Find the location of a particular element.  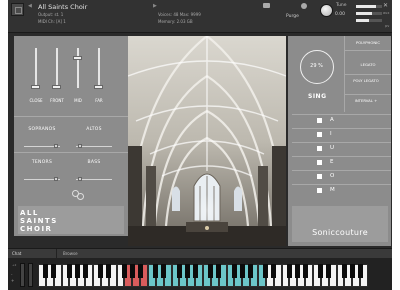

close-icon: ✕ is located at coordinates (385, 5).